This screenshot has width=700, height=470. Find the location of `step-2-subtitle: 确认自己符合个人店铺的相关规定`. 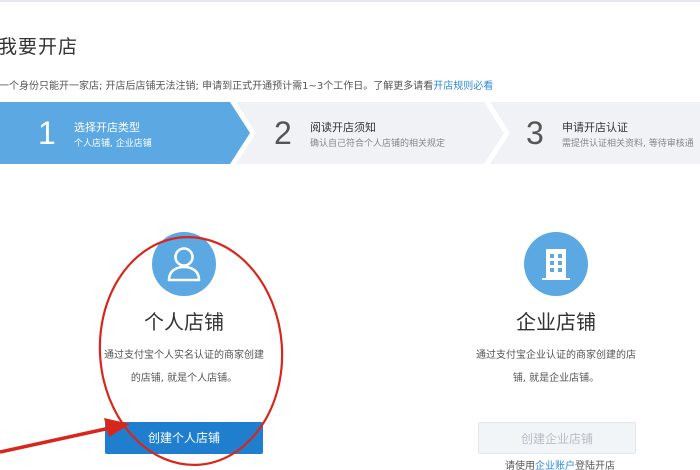

step-2-subtitle: 确认自己符合个人店铺的相关规定 is located at coordinates (378, 144).